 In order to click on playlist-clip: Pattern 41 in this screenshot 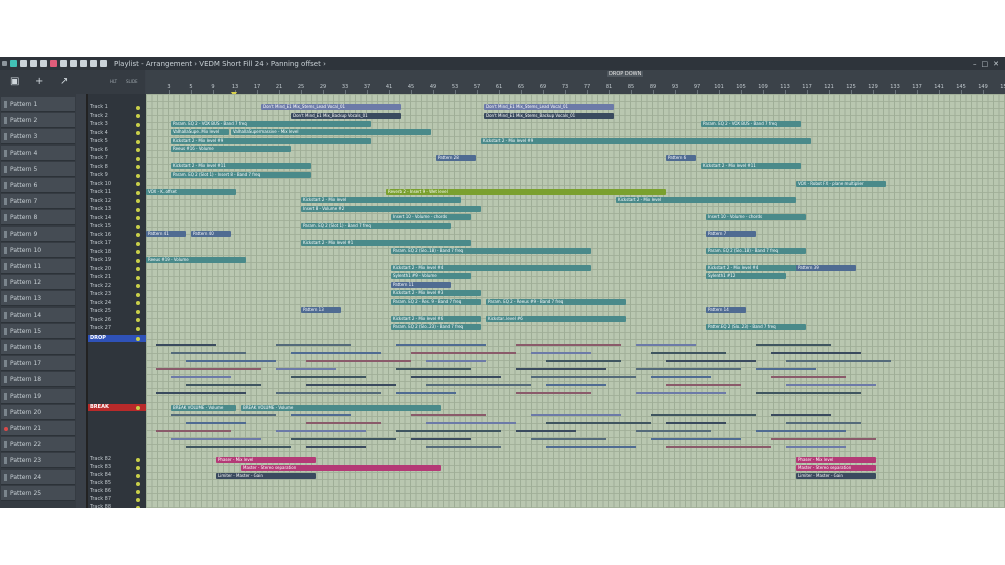, I will do `click(166, 234)`.